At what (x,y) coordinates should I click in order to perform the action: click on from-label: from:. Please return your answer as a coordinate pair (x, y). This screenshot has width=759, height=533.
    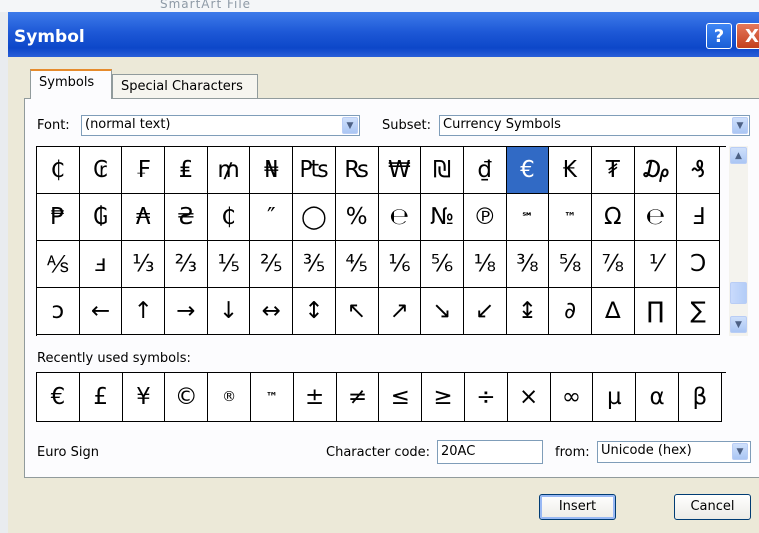
    Looking at the image, I should click on (572, 452).